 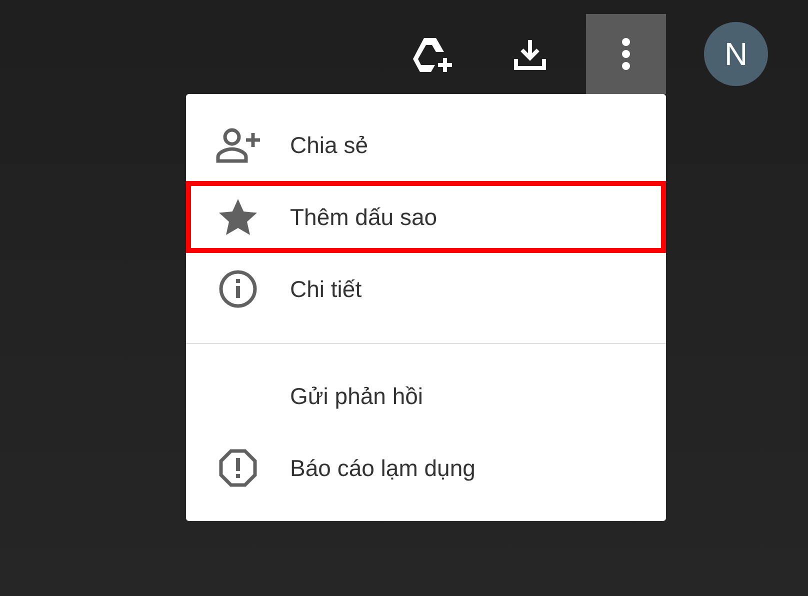 I want to click on avatar: N, so click(x=736, y=54).